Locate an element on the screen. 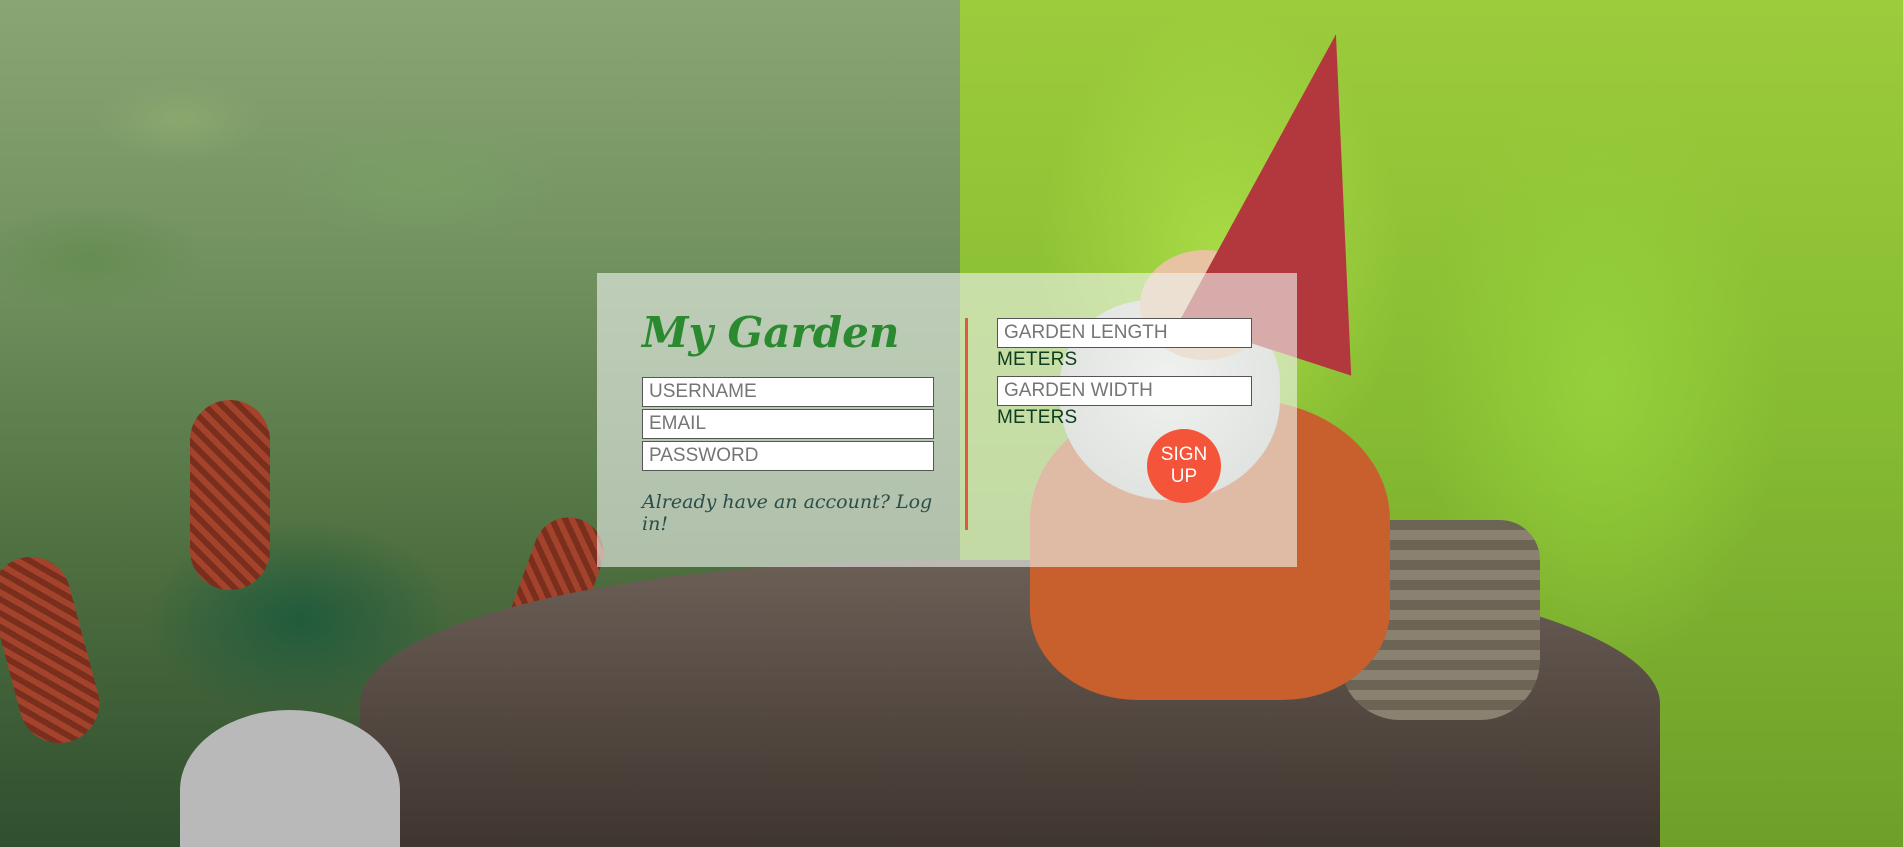  username-input is located at coordinates (788, 392).